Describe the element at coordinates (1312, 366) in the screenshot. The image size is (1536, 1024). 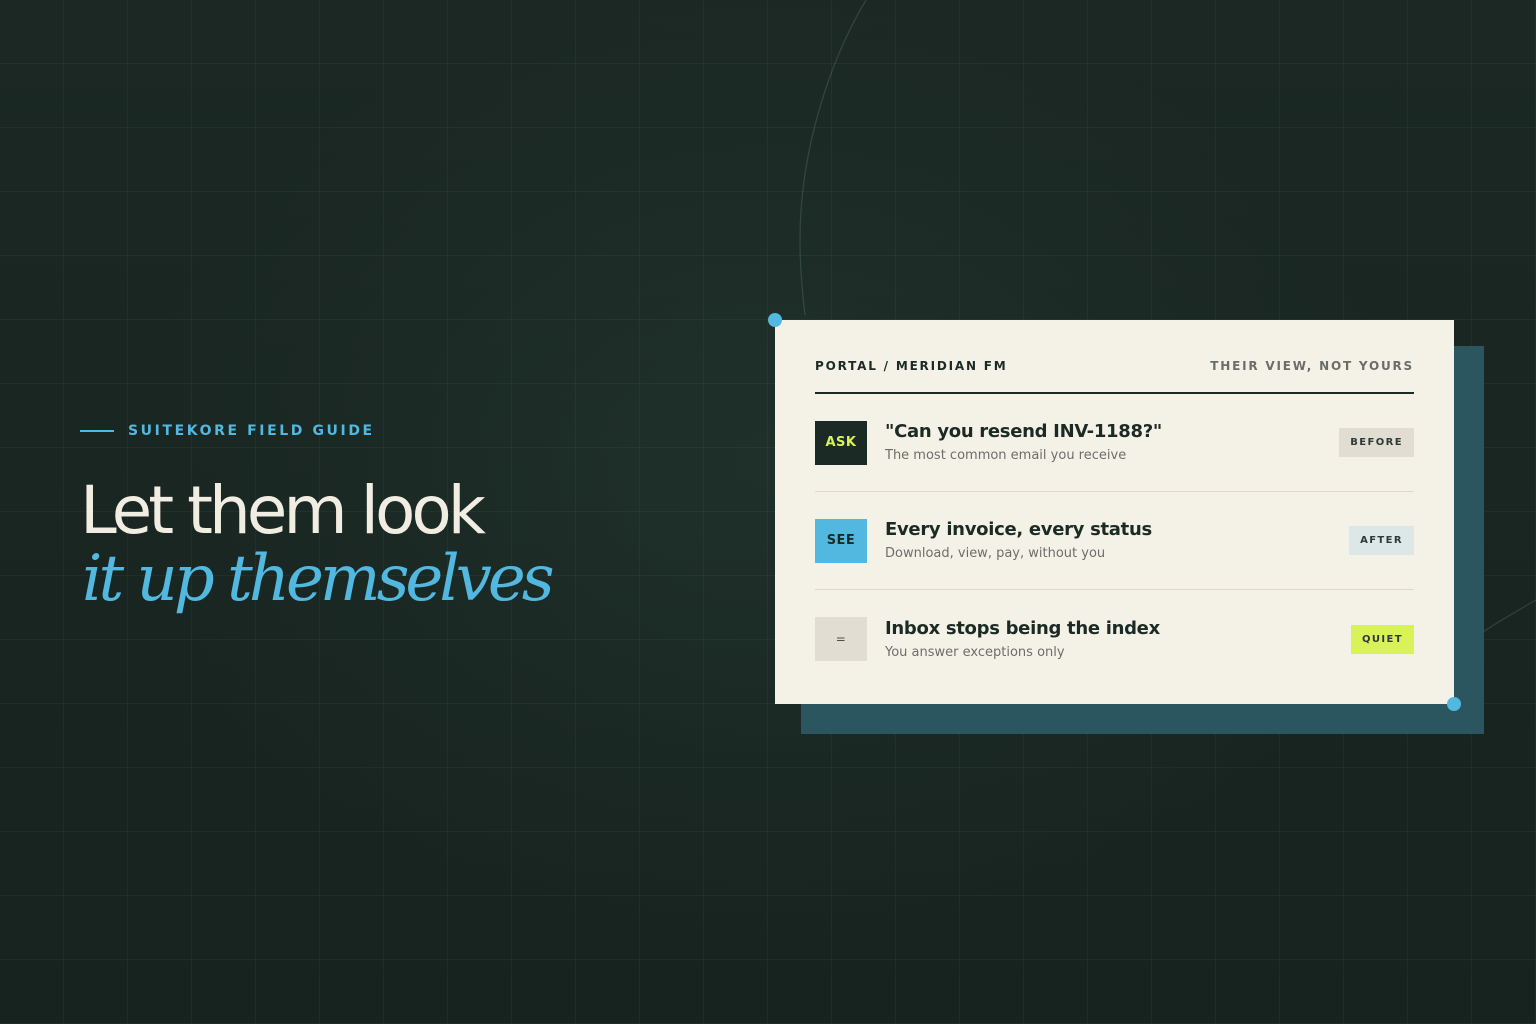
I see `card-header-caption: THEIR VIEW, NOT YOURS` at that location.